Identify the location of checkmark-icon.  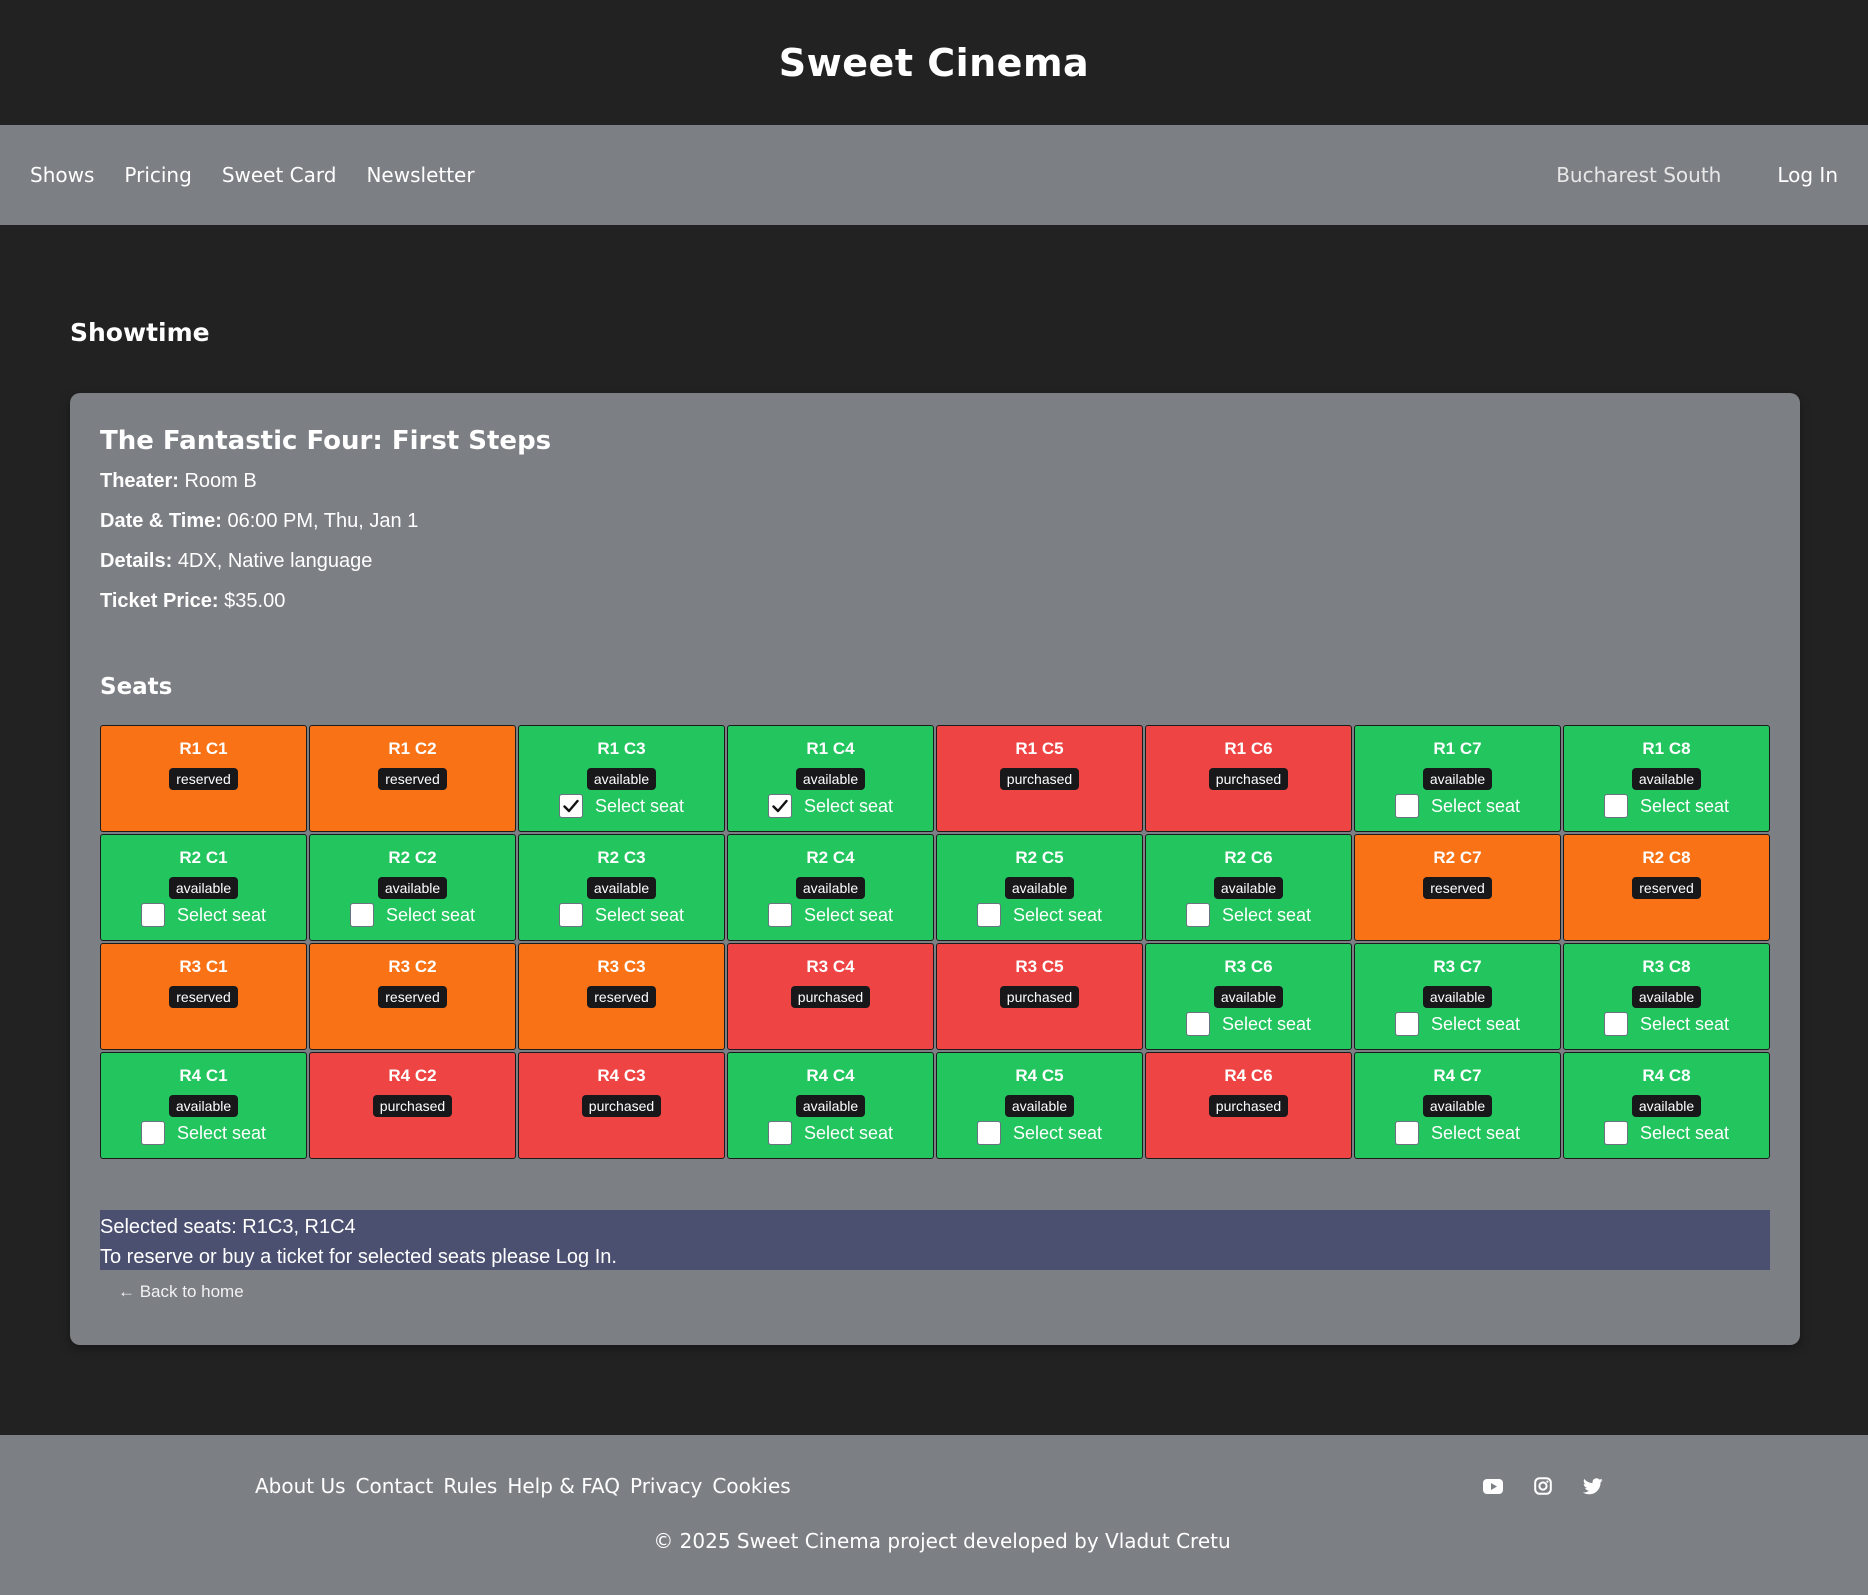
(571, 806).